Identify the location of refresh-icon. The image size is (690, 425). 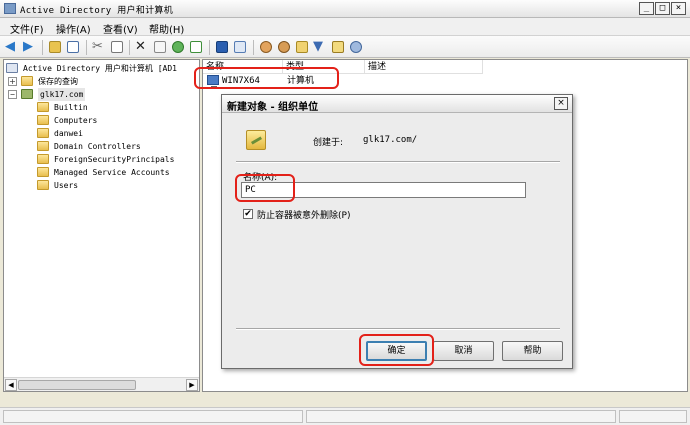
(178, 47).